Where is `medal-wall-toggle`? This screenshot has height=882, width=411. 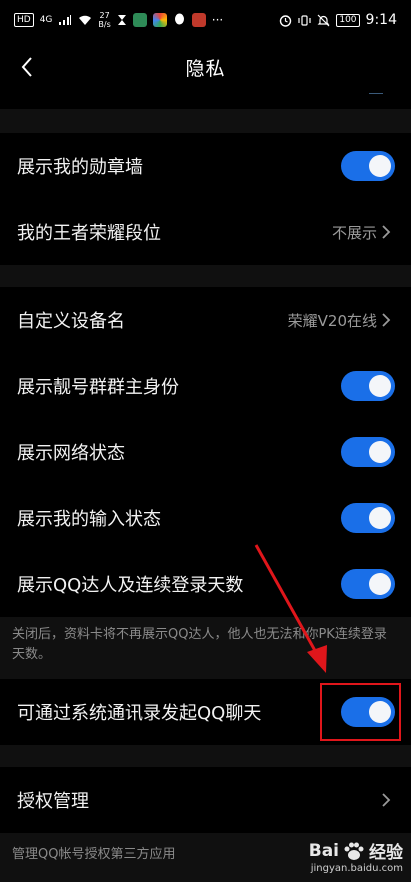 medal-wall-toggle is located at coordinates (368, 166).